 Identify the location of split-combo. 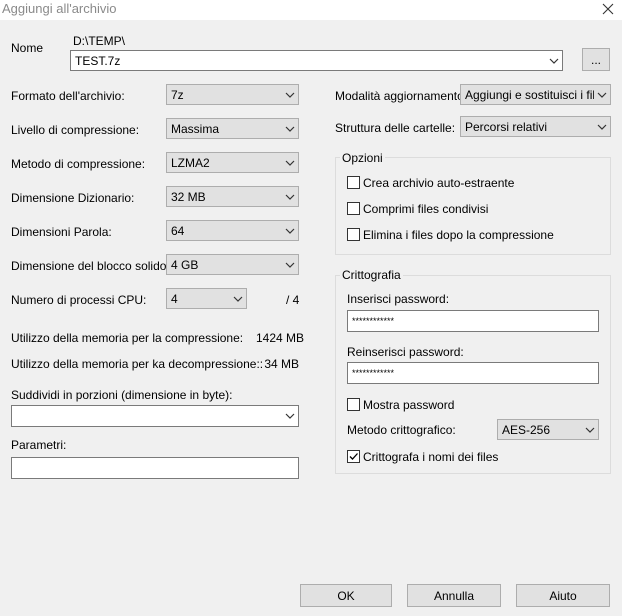
(155, 416).